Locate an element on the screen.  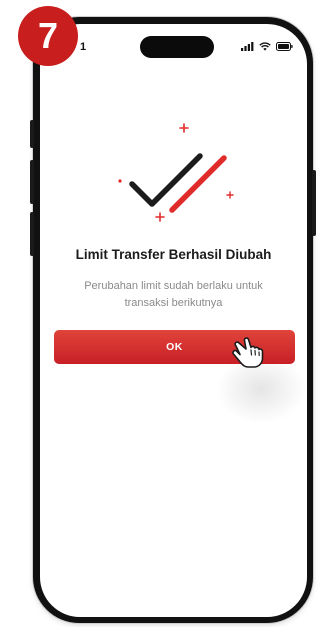
step-number-badge: 7 is located at coordinates (48, 36).